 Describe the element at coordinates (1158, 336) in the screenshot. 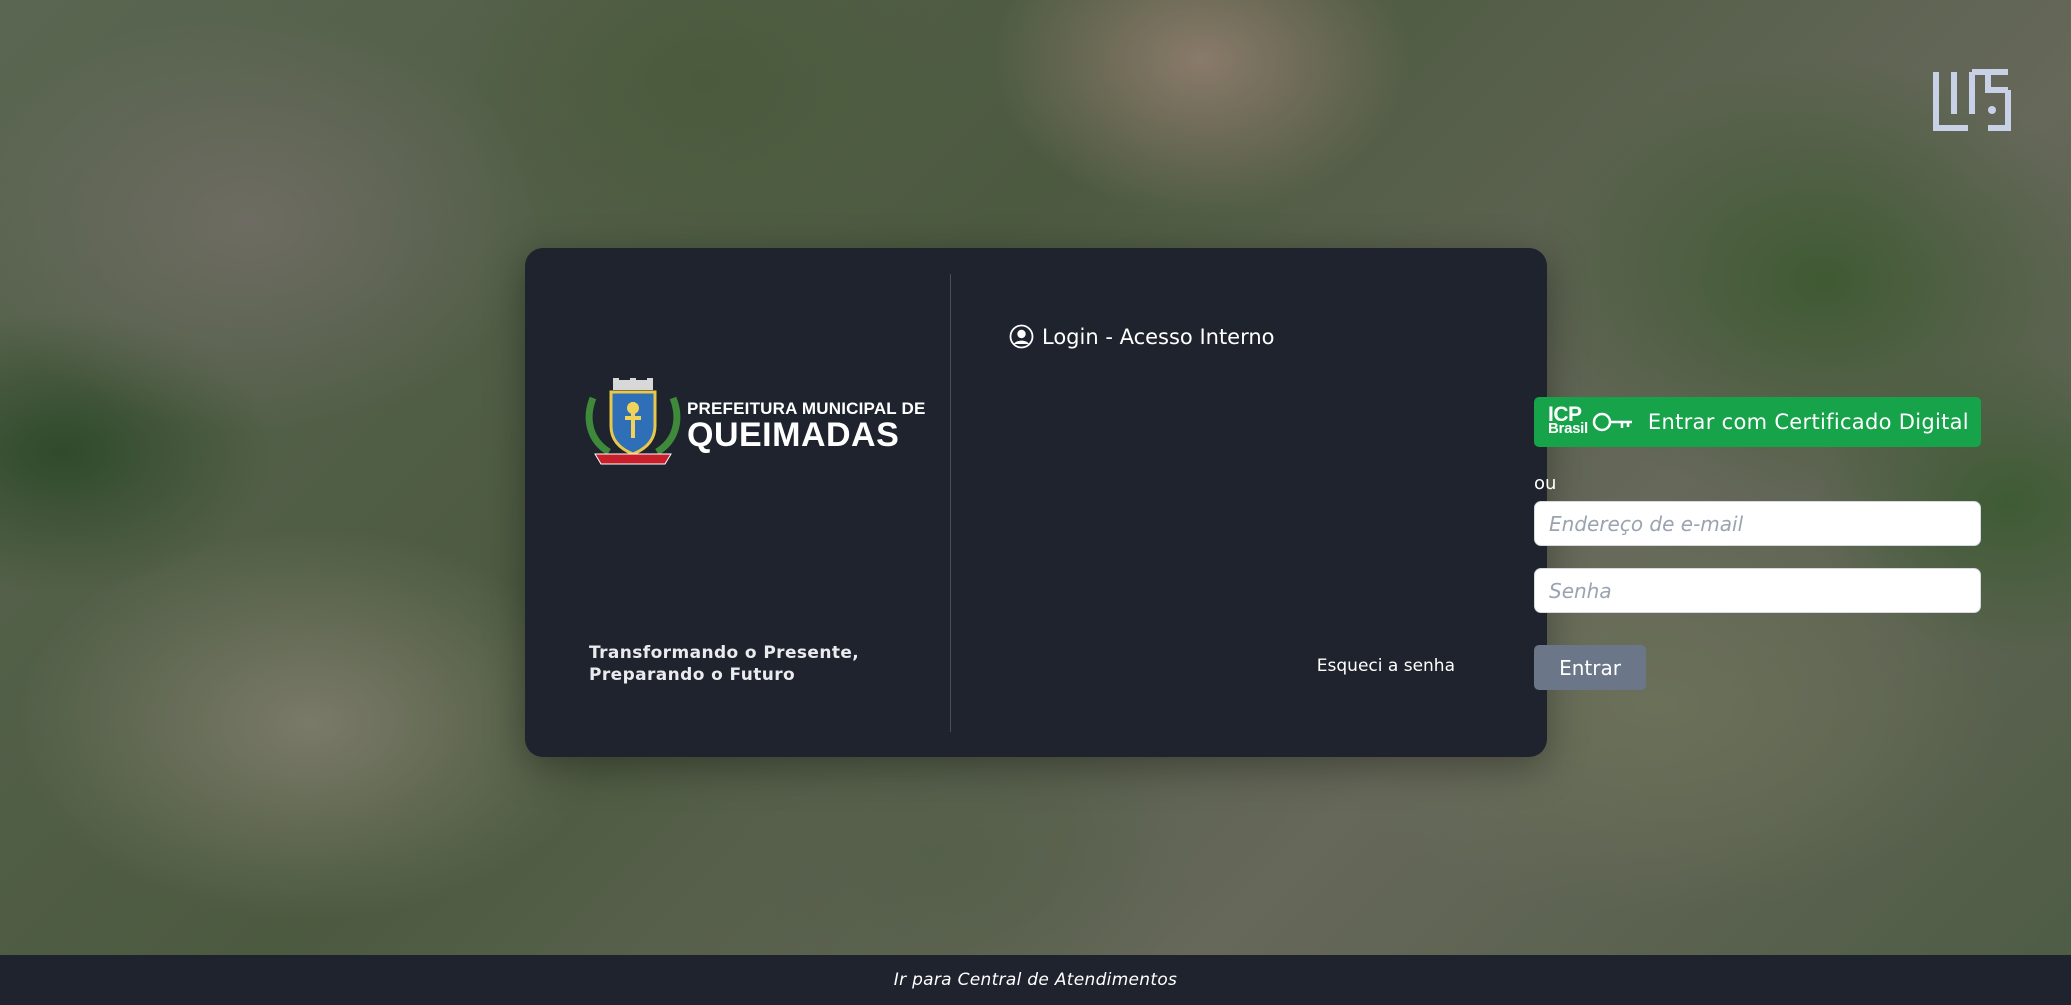

I see `login-title-text: Login - Acesso Interno` at that location.